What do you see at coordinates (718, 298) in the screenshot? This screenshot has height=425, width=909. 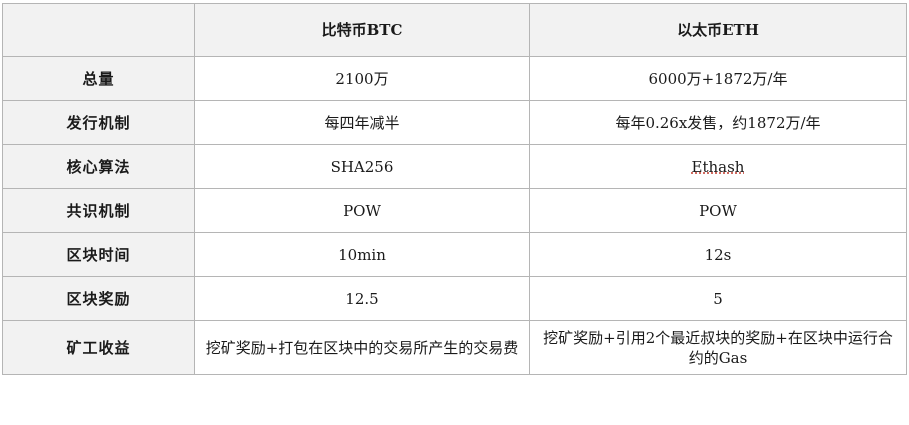 I see `eth-value: 5` at bounding box center [718, 298].